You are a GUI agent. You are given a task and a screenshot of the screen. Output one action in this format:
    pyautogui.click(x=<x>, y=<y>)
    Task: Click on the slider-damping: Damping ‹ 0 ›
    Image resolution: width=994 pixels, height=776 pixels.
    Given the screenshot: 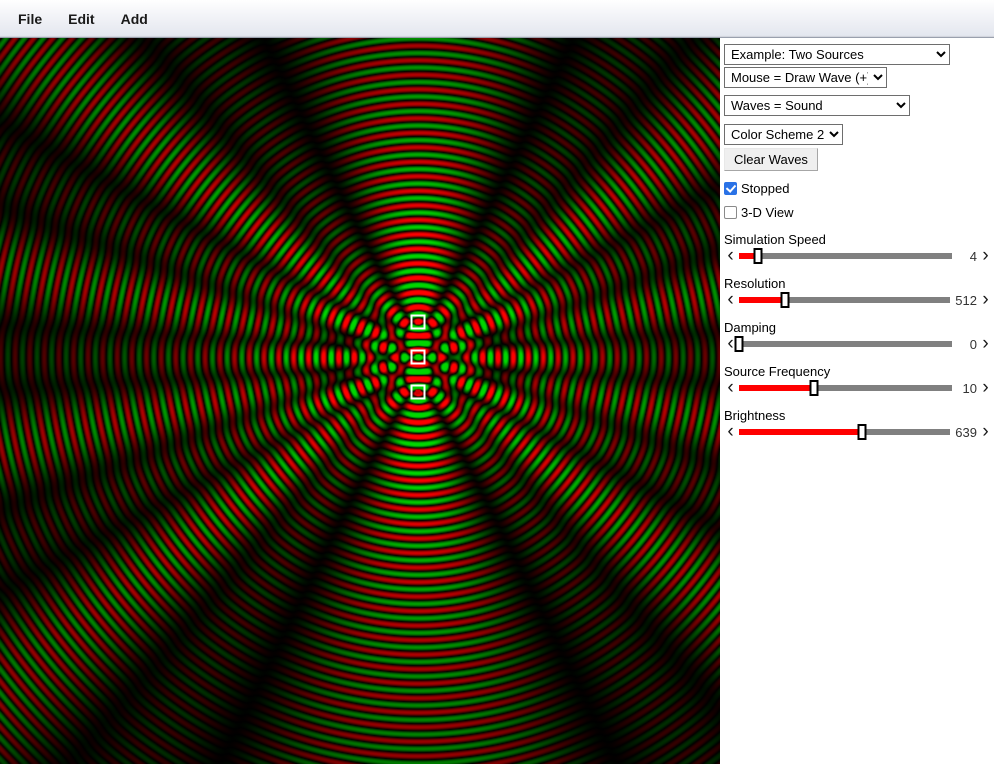 What is the action you would take?
    pyautogui.click(x=859, y=337)
    